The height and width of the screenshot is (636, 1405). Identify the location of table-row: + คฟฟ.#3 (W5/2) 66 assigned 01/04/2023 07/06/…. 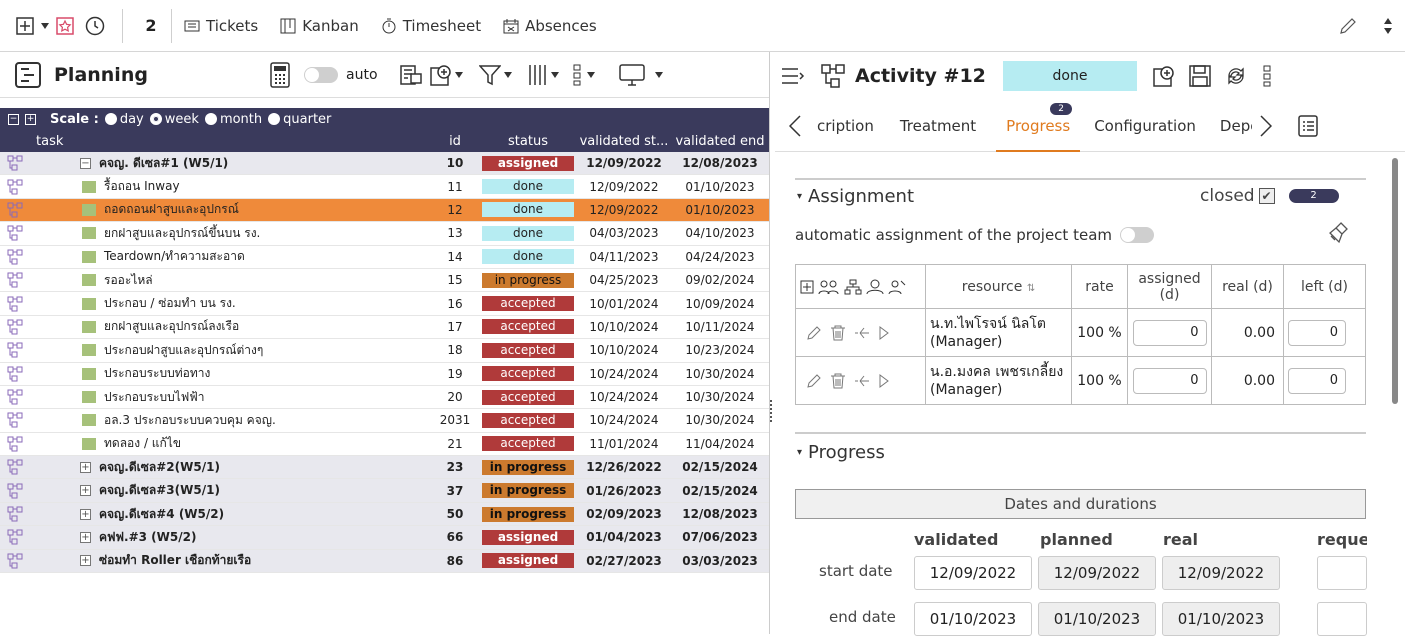
(387, 538).